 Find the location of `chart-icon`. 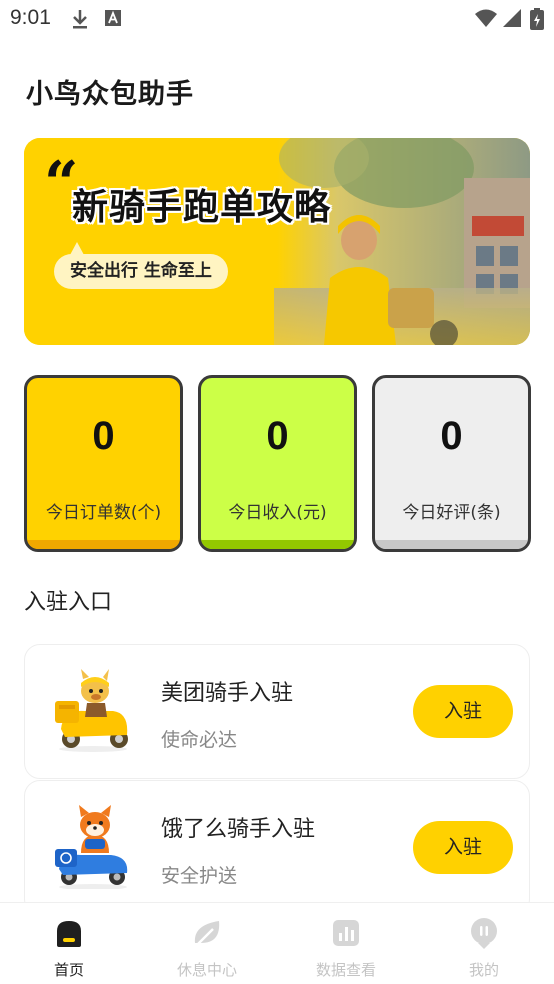

chart-icon is located at coordinates (346, 933).